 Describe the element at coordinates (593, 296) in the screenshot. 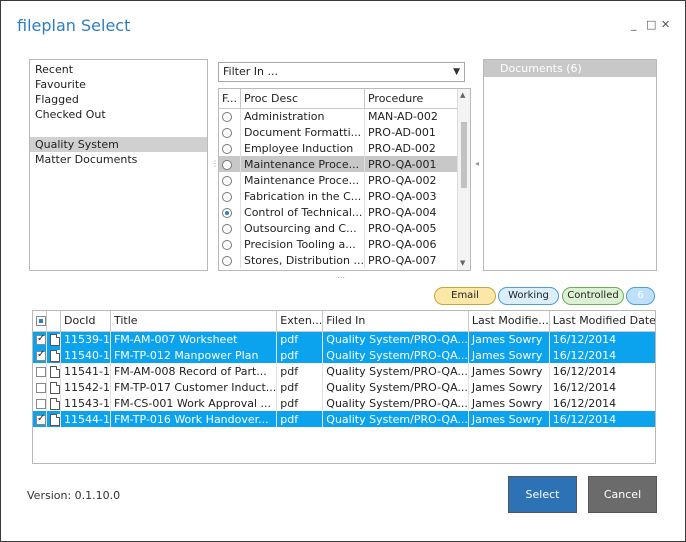

I see `controlled-filter-badge: Controlled` at that location.